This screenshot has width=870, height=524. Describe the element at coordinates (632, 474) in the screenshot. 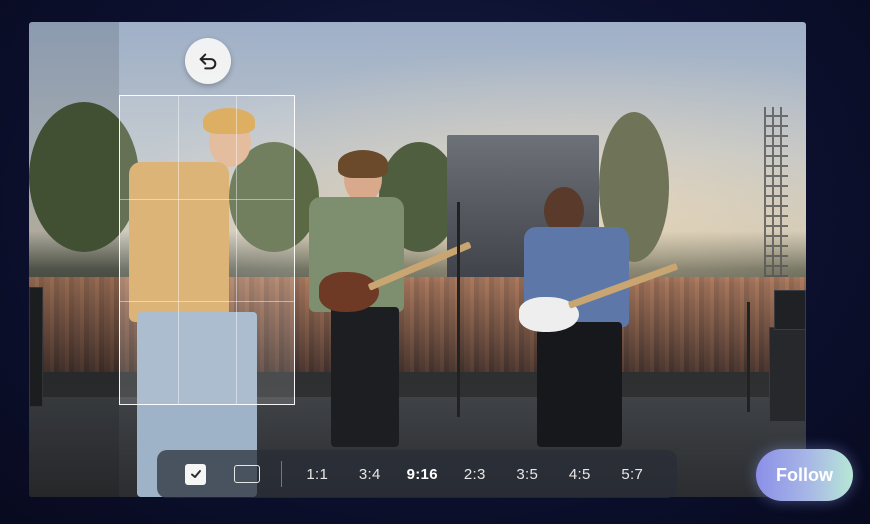

I see `ratio-option: 5:7` at that location.